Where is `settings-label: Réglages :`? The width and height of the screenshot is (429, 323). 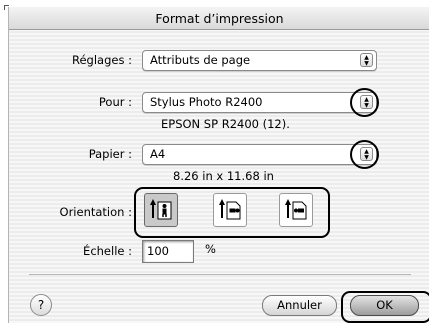
settings-label: Réglages : is located at coordinates (102, 60).